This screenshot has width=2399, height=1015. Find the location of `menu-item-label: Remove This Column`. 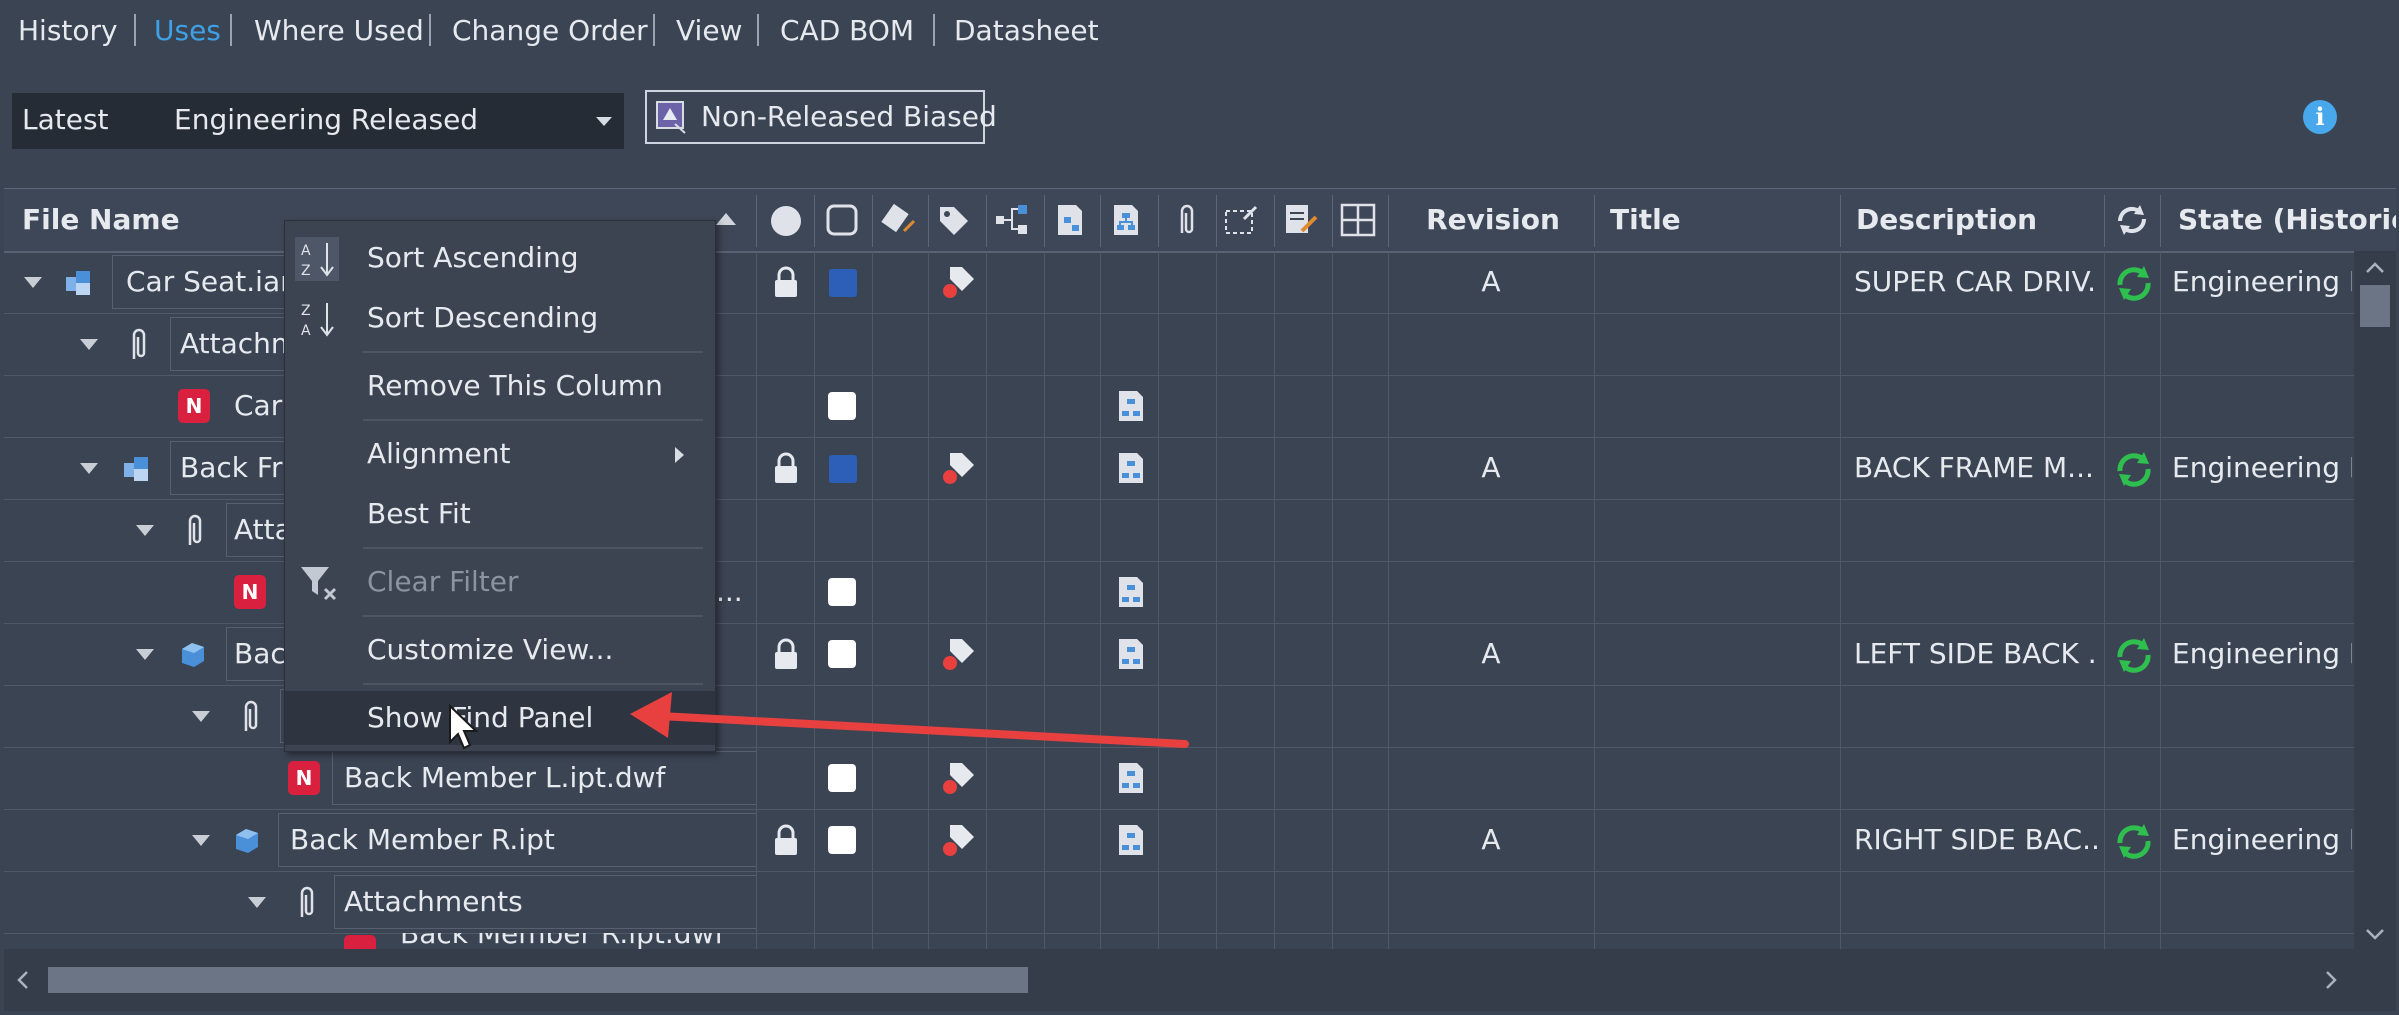

menu-item-label: Remove This Column is located at coordinates (515, 385).